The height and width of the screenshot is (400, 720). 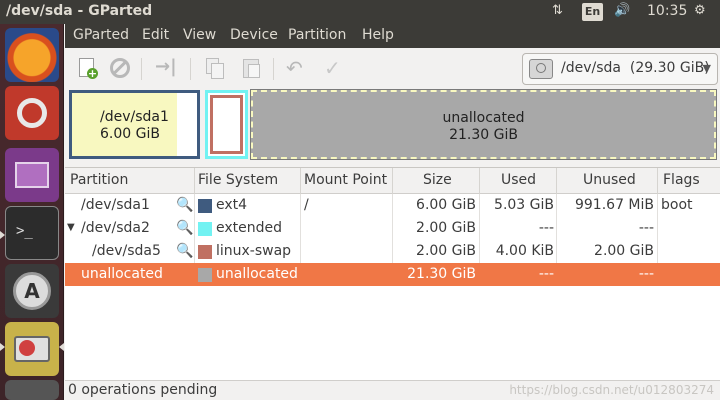 What do you see at coordinates (32, 233) in the screenshot?
I see `terminal-launcher-icon: >_` at bounding box center [32, 233].